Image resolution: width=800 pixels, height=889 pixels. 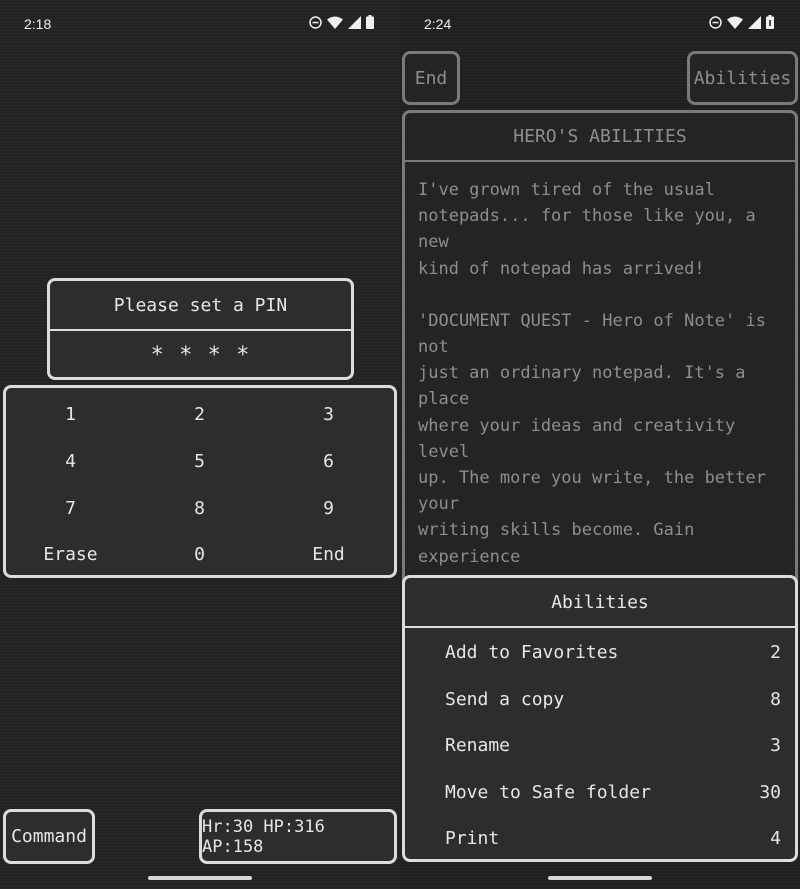 I want to click on status-time: 2:24, so click(x=438, y=24).